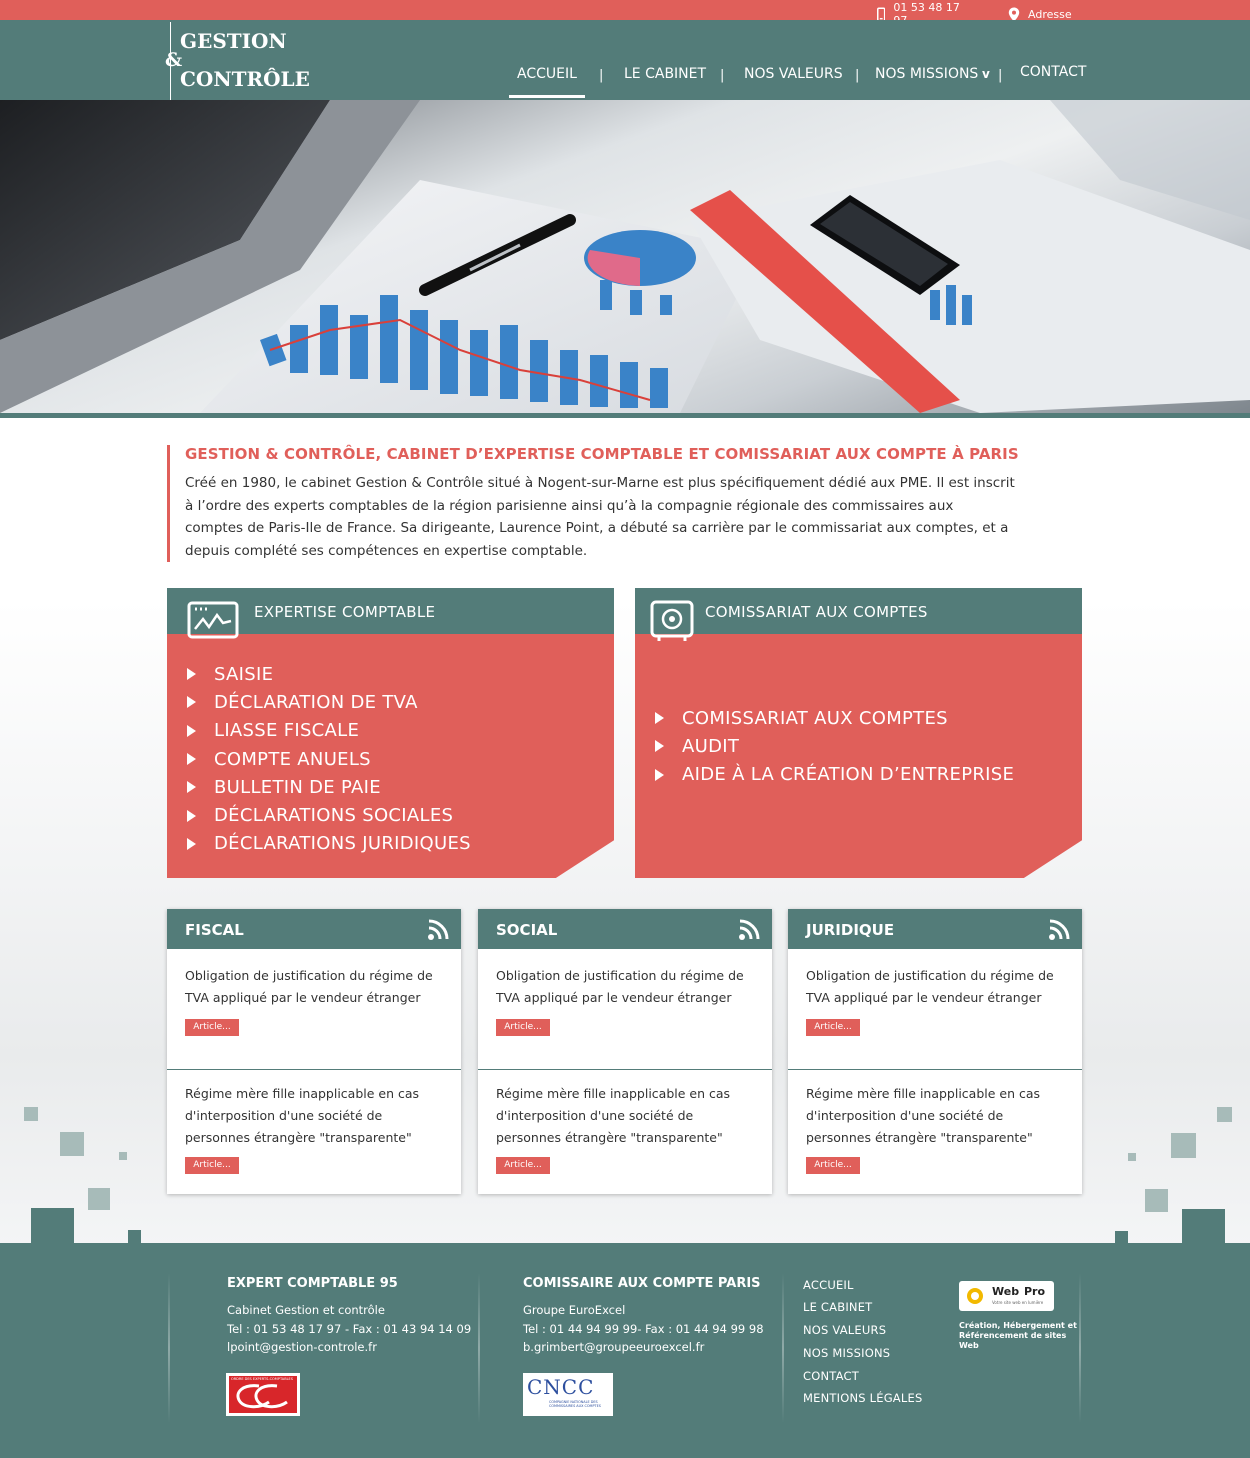 This screenshot has height=1458, width=1250. Describe the element at coordinates (334, 816) in the screenshot. I see `service-item-label: DÉCLARATIONS SOCIALES` at that location.